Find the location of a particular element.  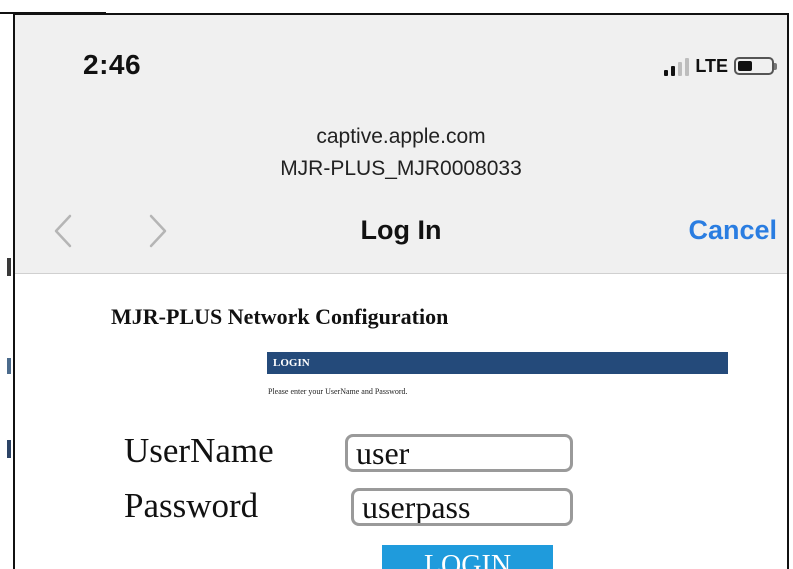

battery-icon is located at coordinates (755, 66).